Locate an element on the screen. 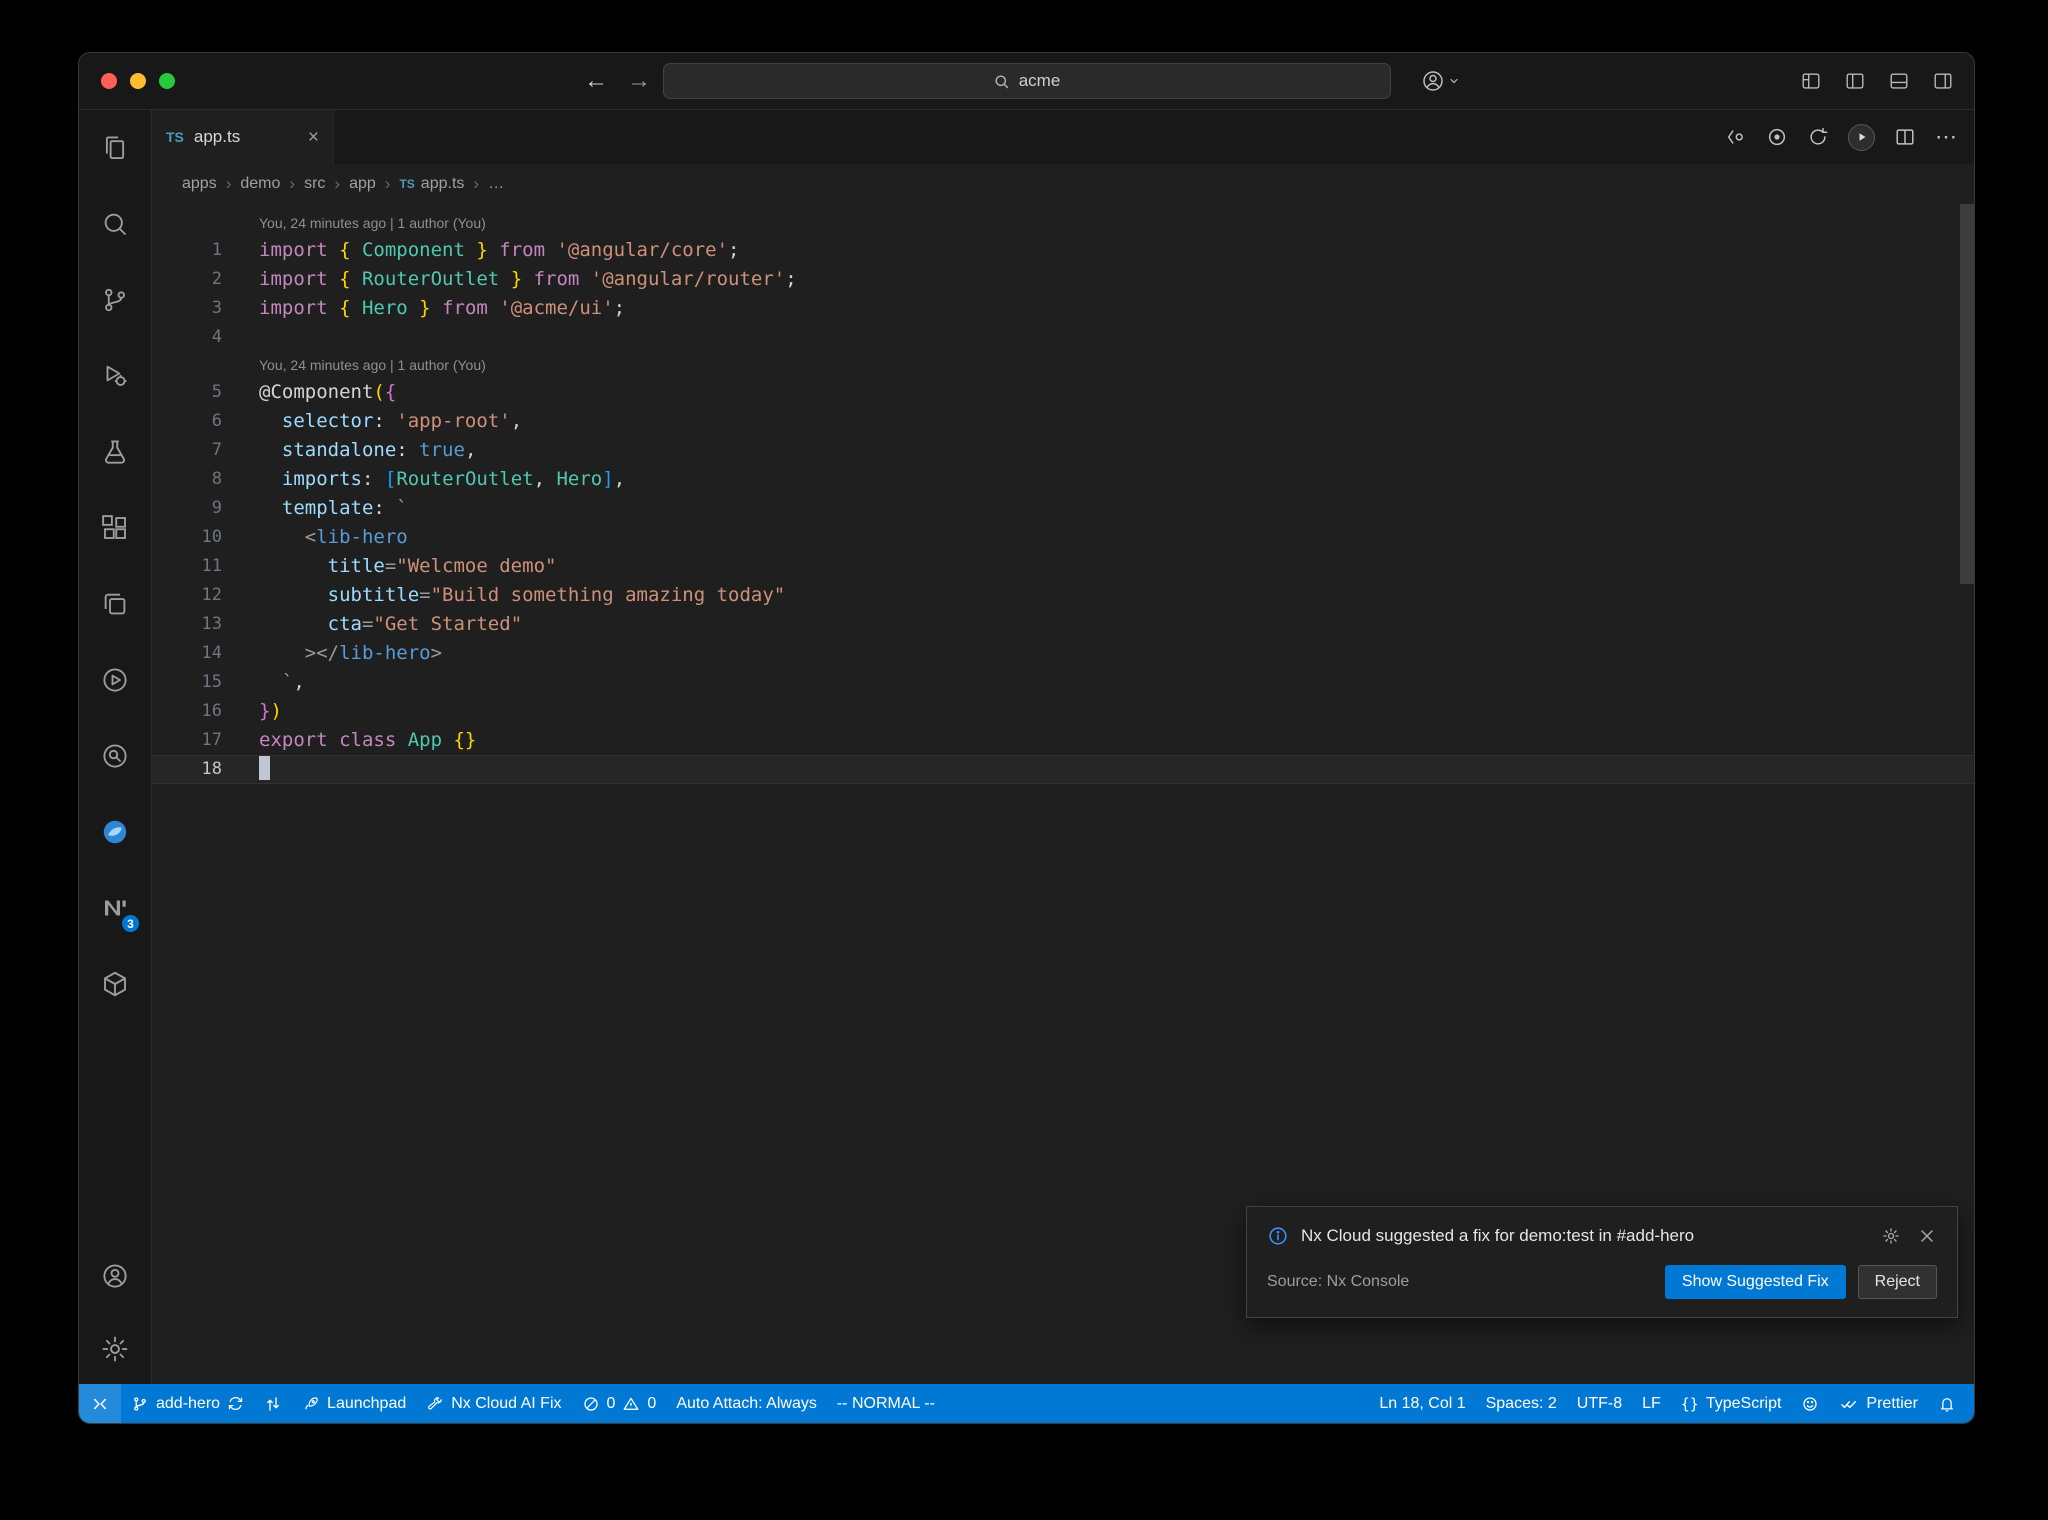  code-line: 8 imports: [RouterOutlet, Hero], is located at coordinates (1063, 479).